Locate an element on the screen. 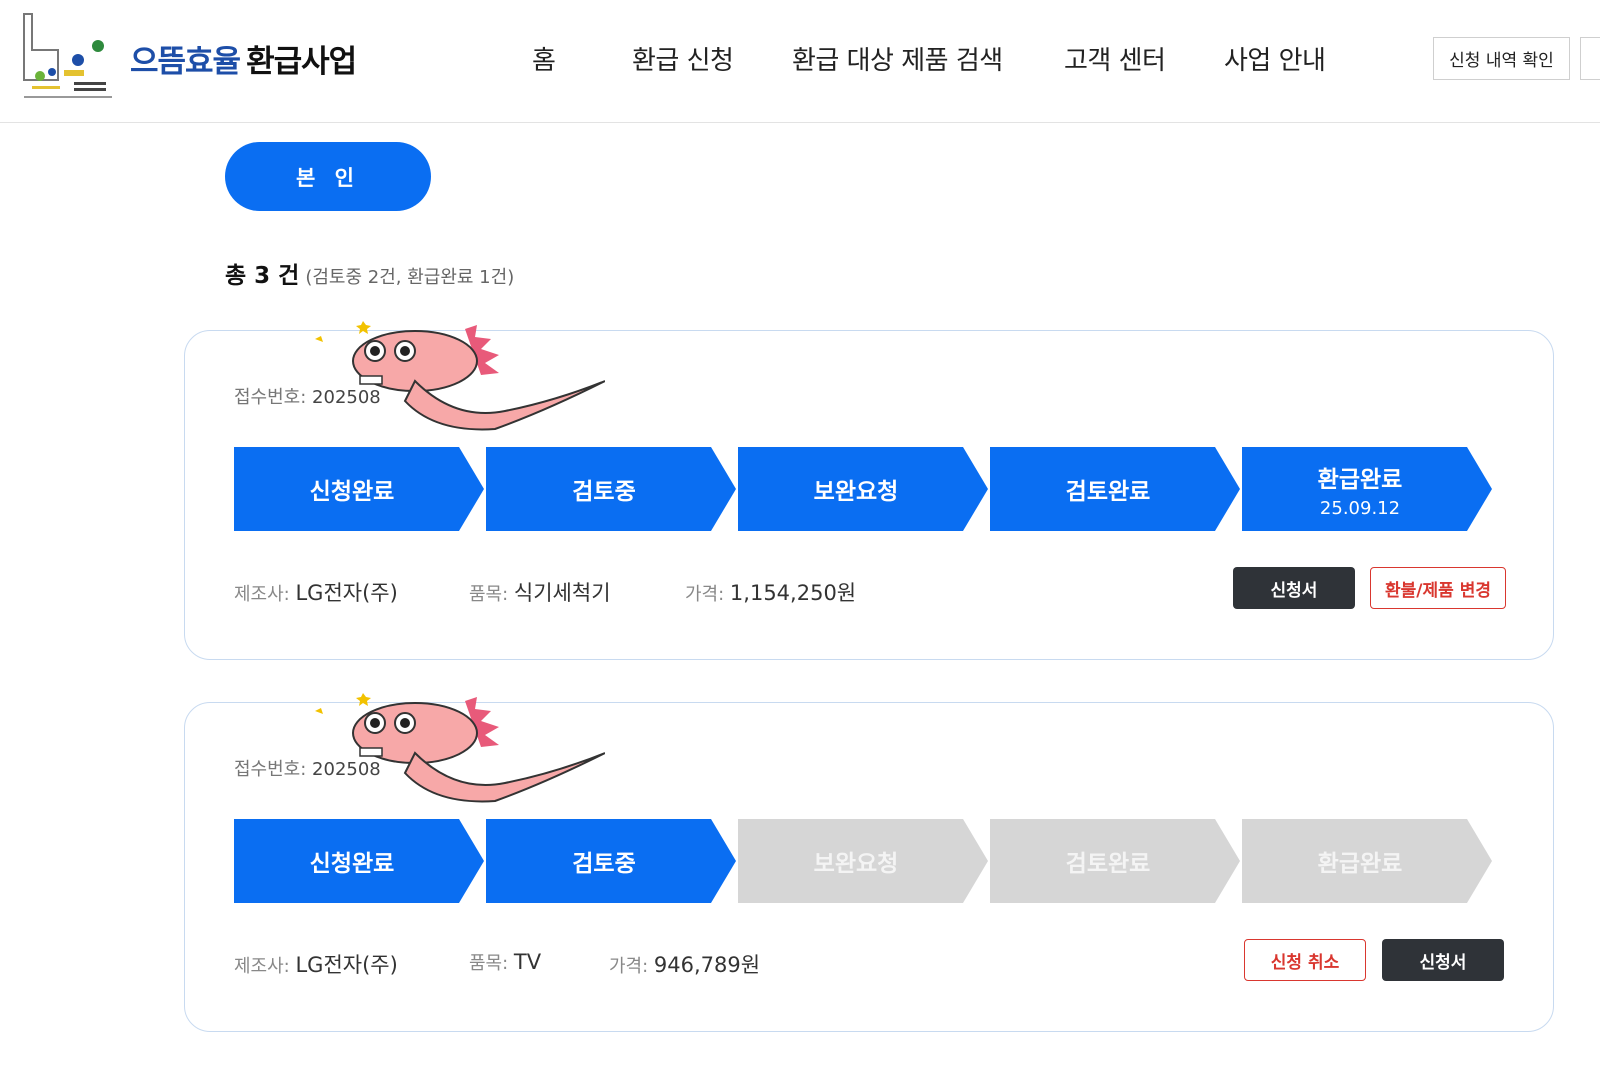 The height and width of the screenshot is (1067, 1600). status-breakdown: (검토중 2건, 환급완료 1건) is located at coordinates (410, 277).